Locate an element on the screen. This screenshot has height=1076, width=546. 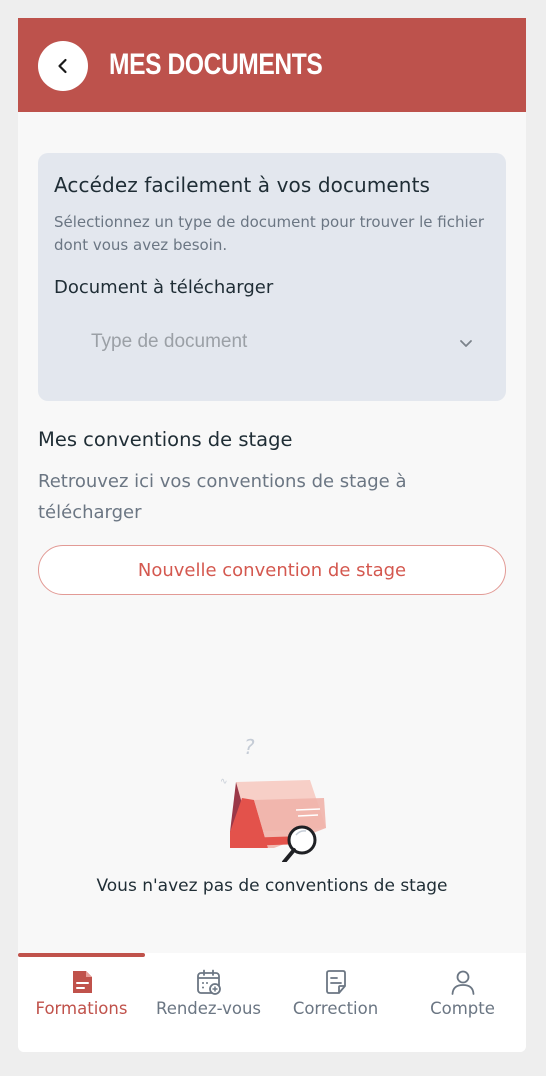
tab-formations: Formations is located at coordinates (81, 1002).